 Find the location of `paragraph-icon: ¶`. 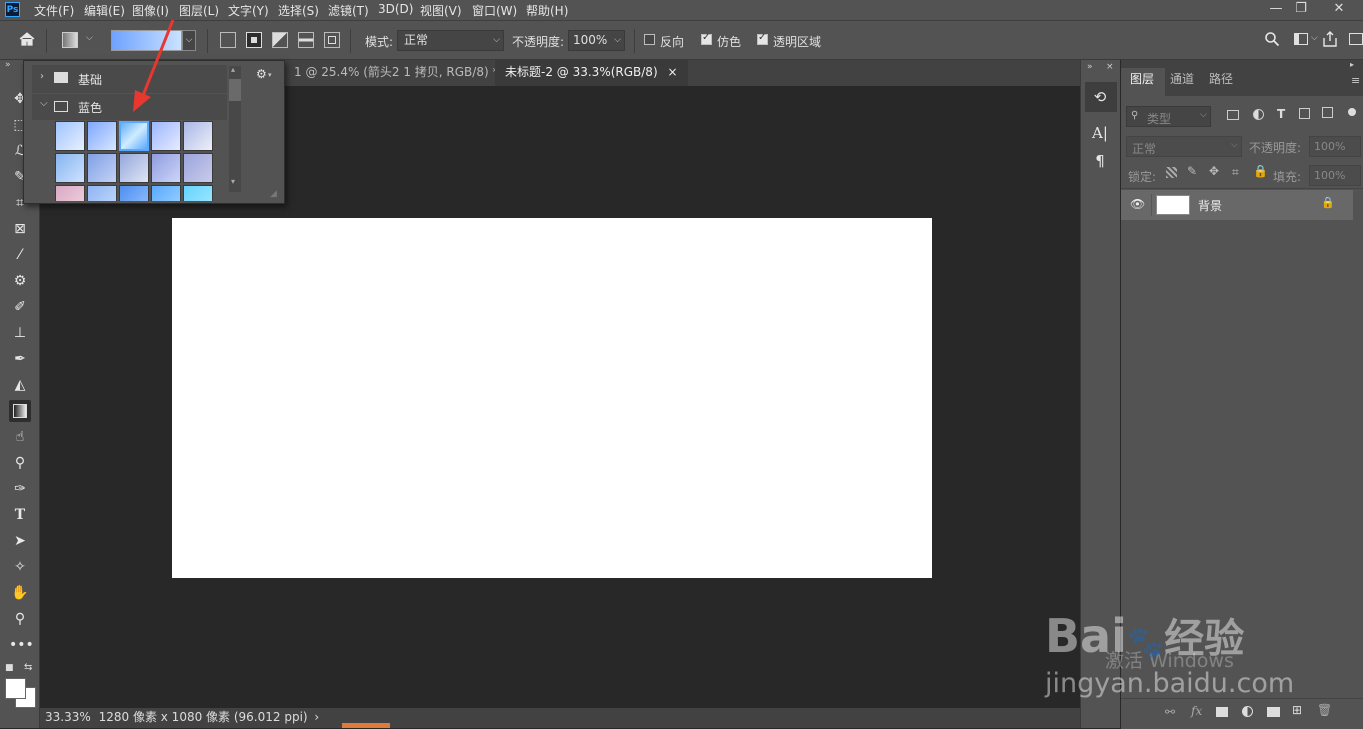

paragraph-icon: ¶ is located at coordinates (1100, 161).